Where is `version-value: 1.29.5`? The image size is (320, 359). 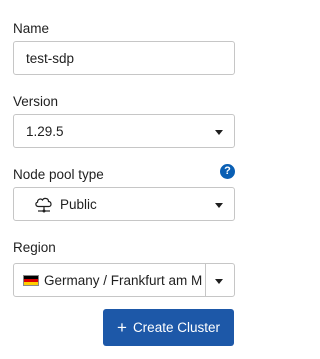
version-value: 1.29.5 is located at coordinates (45, 131).